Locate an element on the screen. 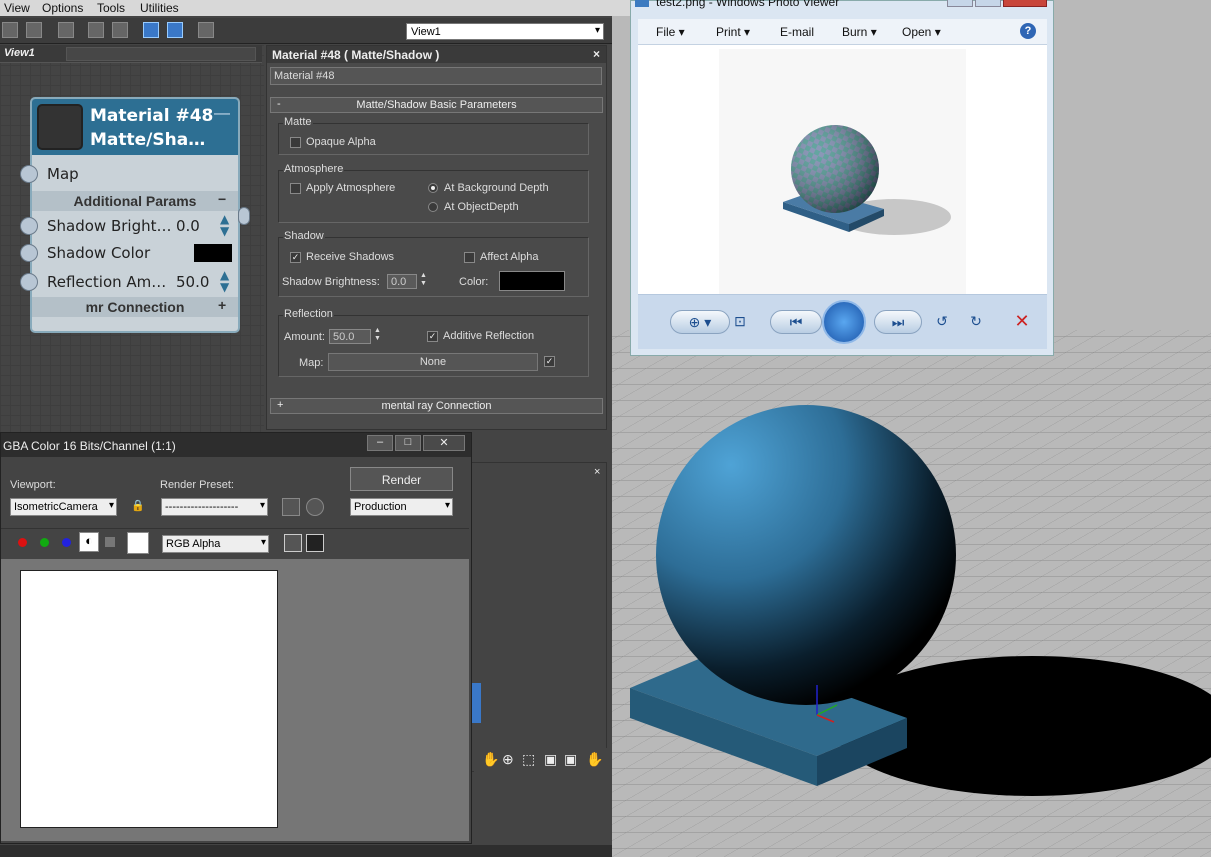 This screenshot has width=1211, height=857. at-object-depth-radio is located at coordinates (433, 207).